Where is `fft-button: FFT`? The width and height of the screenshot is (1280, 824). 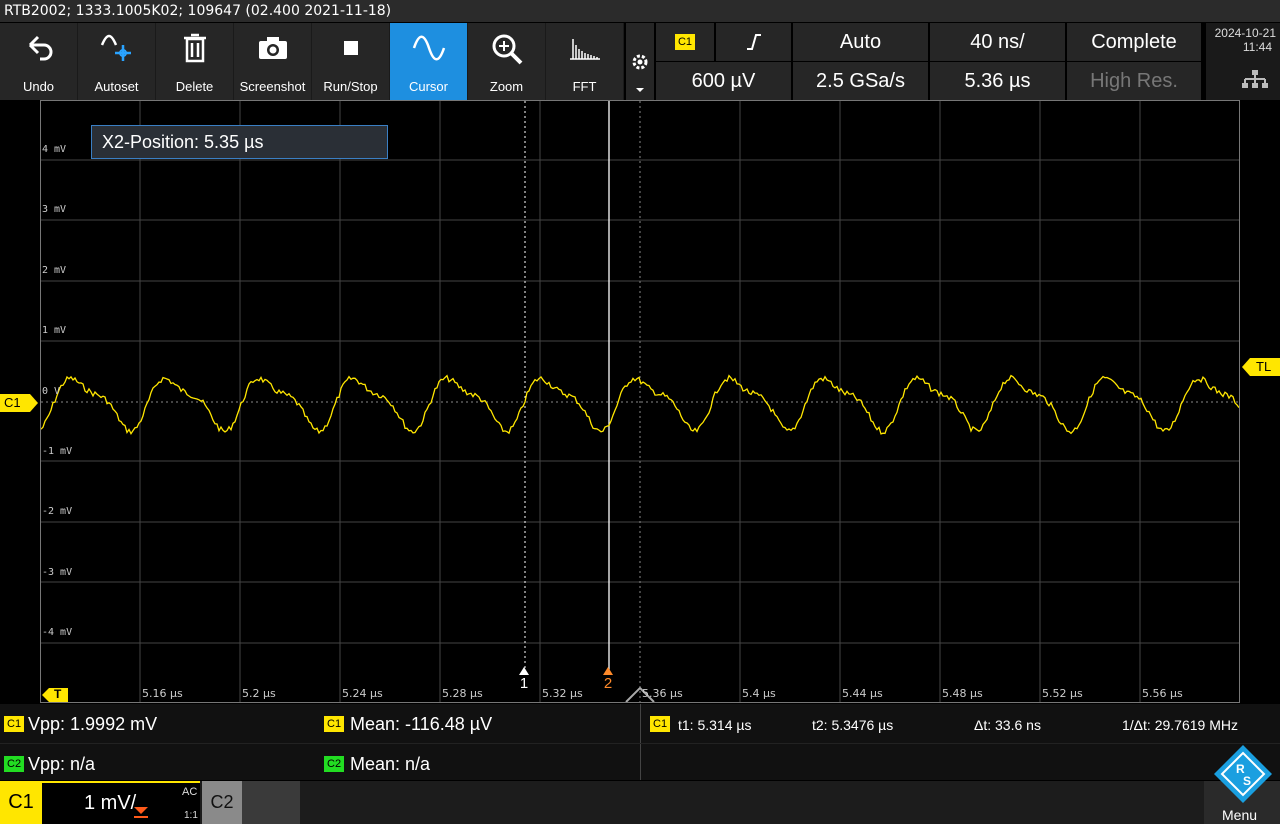
fft-button: FFT is located at coordinates (584, 61).